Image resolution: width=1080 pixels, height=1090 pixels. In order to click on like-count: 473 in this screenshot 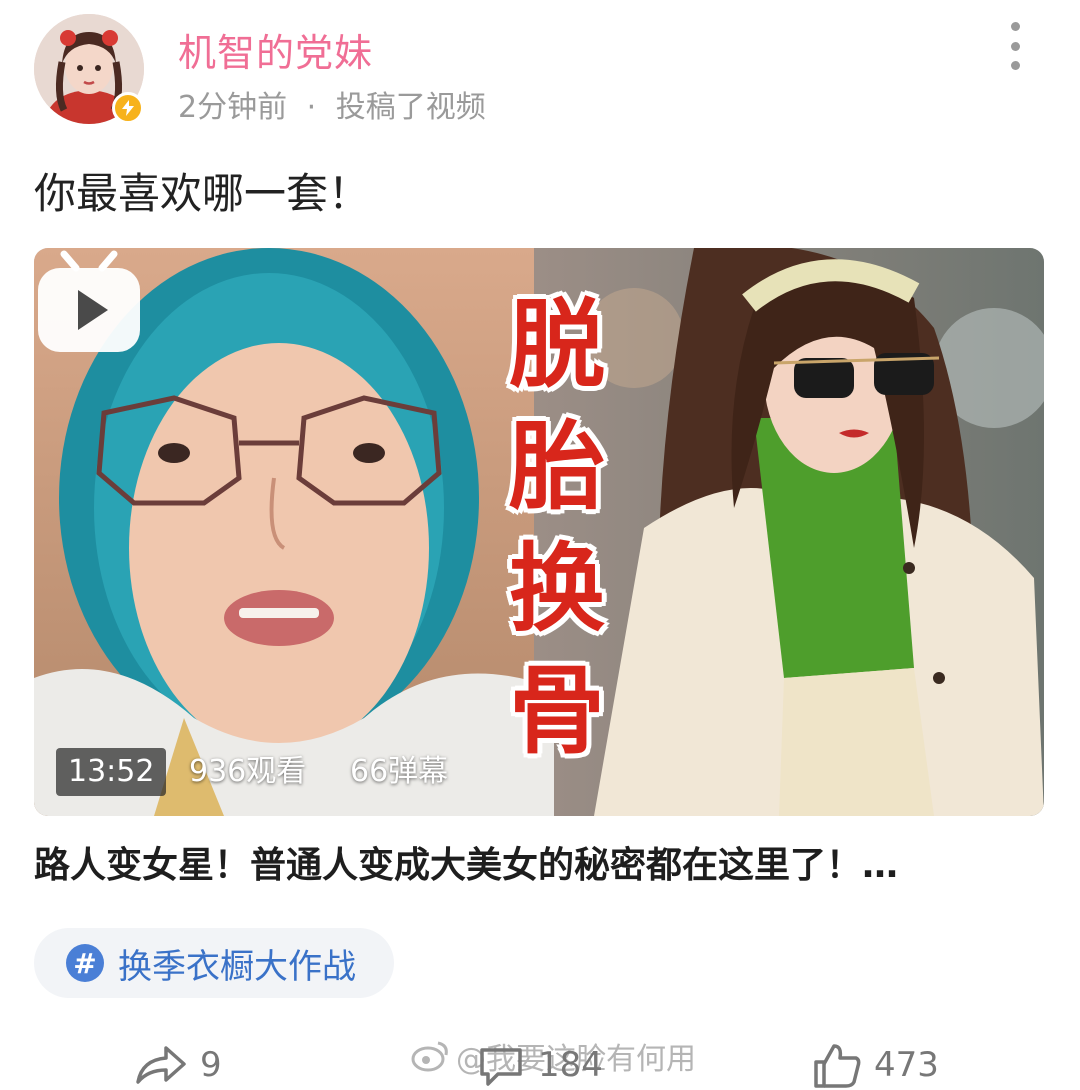, I will do `click(906, 1065)`.